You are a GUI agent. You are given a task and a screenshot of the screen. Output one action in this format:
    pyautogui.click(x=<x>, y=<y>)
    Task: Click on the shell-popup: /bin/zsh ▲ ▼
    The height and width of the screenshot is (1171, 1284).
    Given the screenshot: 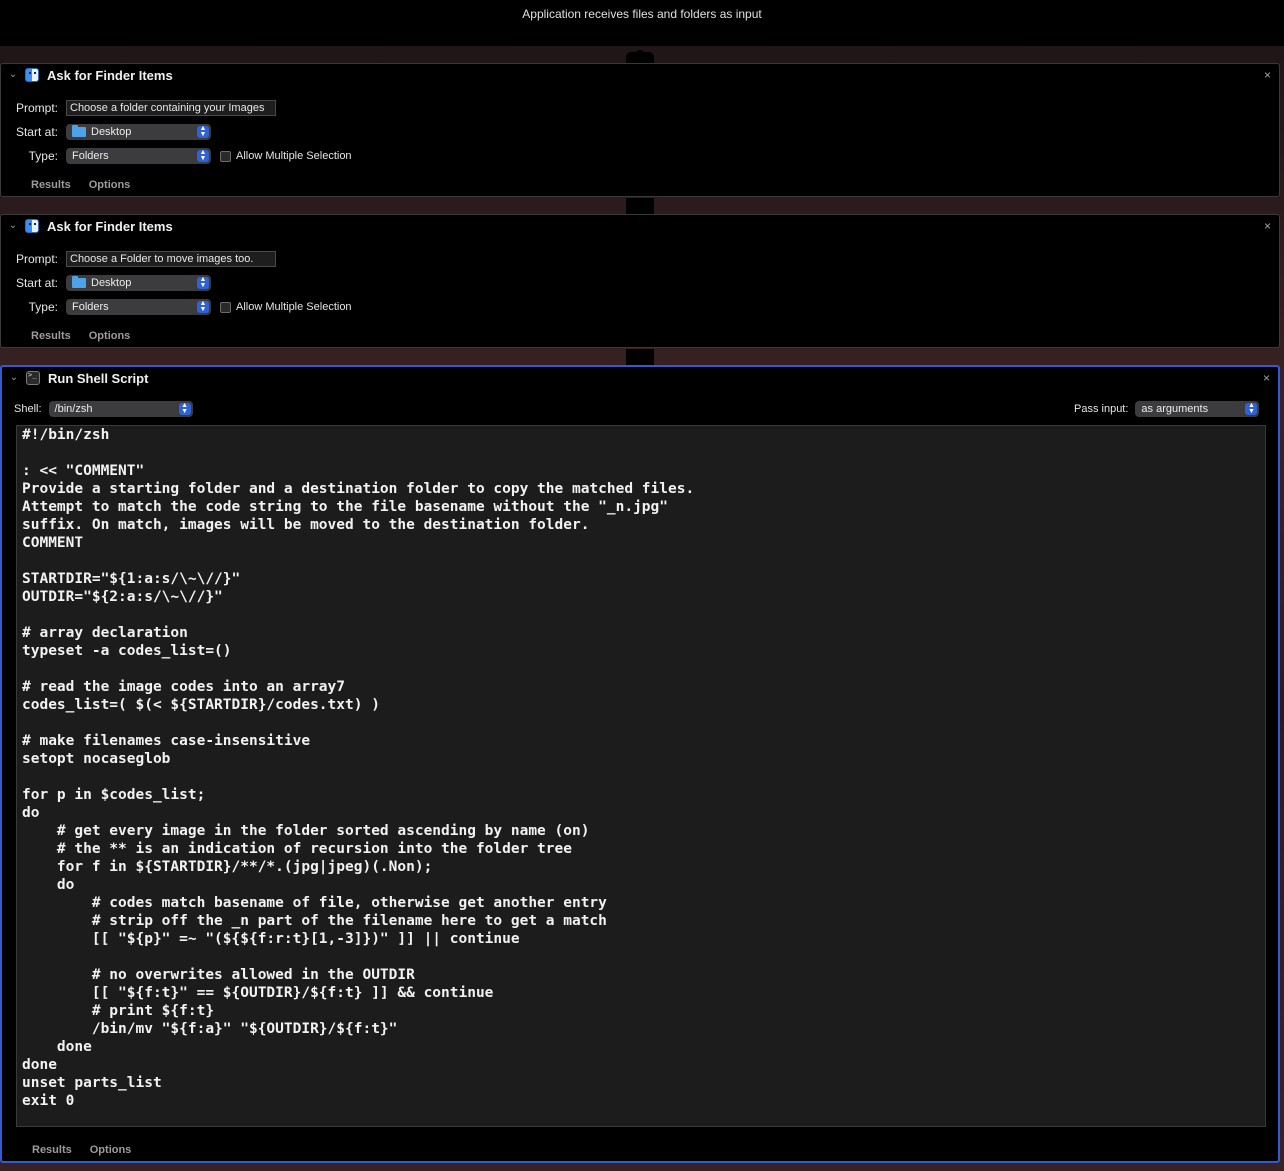 What is the action you would take?
    pyautogui.click(x=120, y=409)
    